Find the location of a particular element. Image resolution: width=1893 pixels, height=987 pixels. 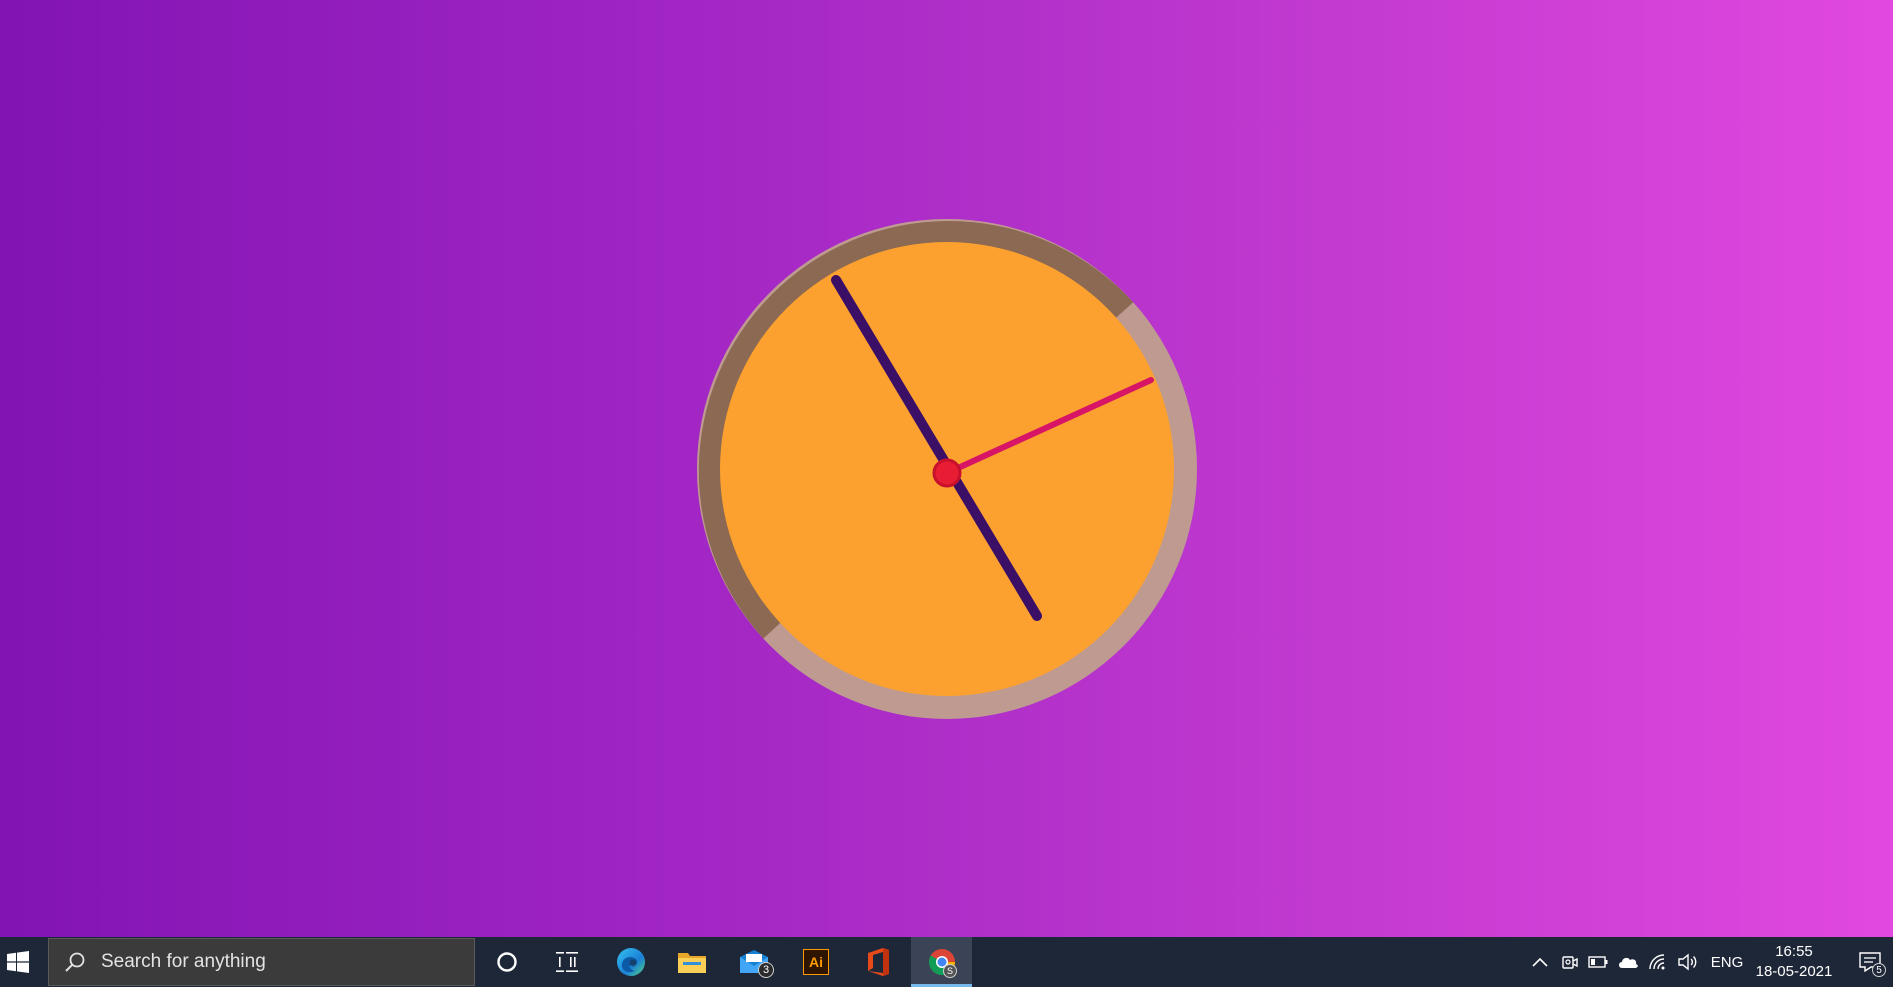

office-icon is located at coordinates (878, 962).